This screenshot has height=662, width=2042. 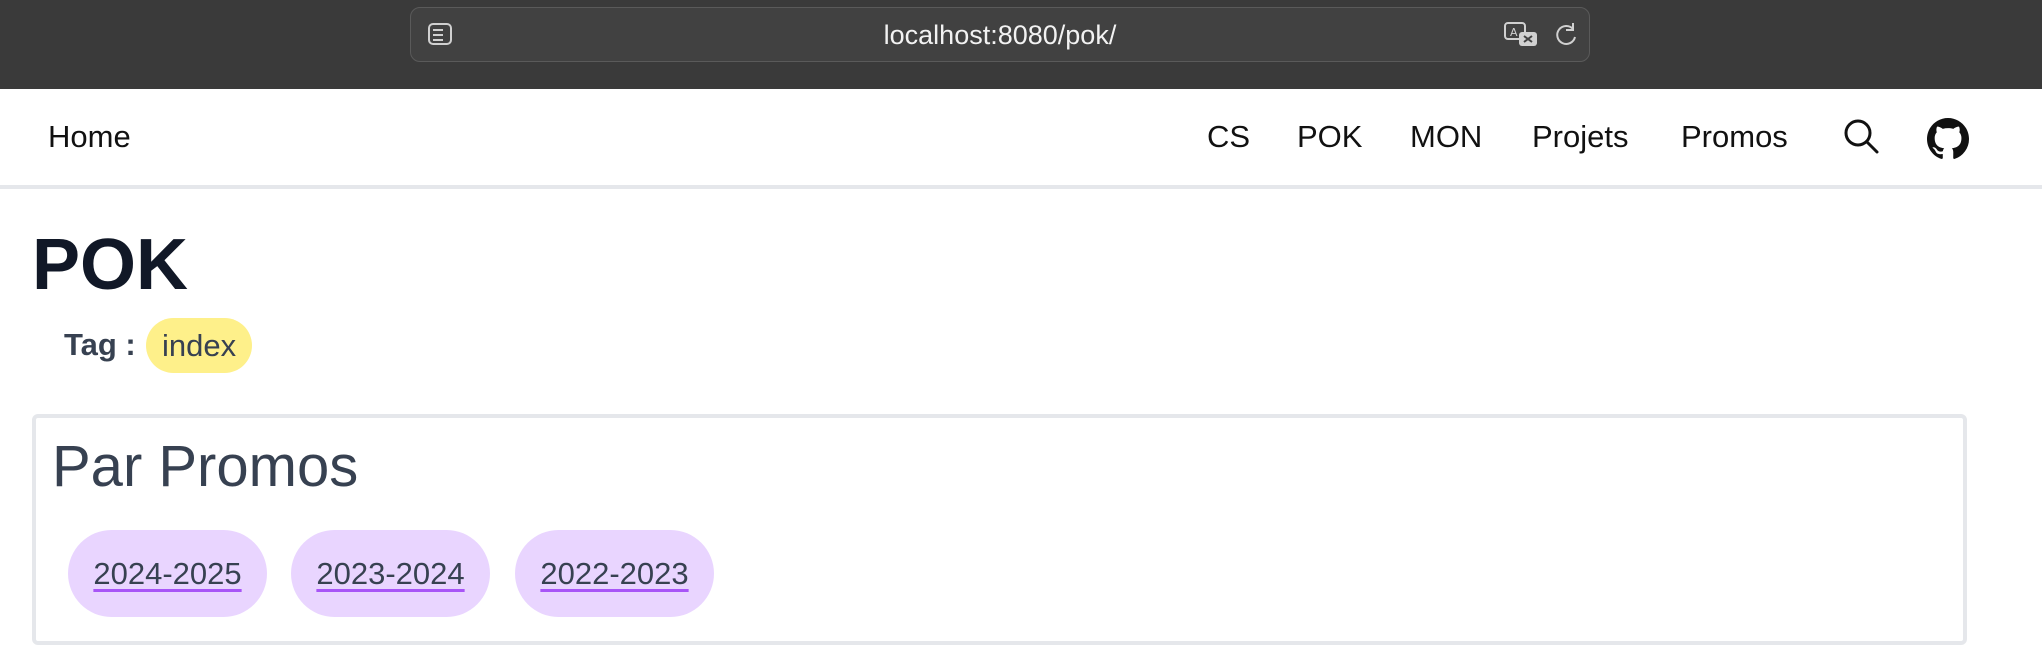 I want to click on search-icon, so click(x=1861, y=138).